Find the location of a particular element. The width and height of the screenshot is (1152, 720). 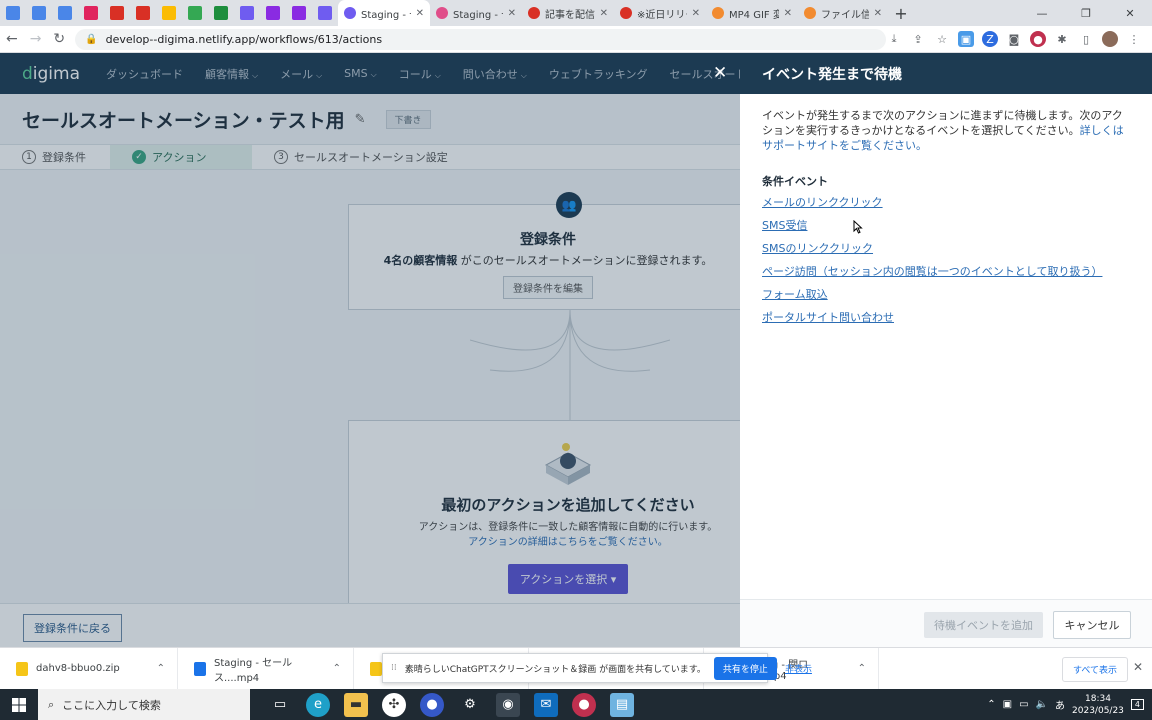

cancel-button: キャンセル is located at coordinates (1092, 625).